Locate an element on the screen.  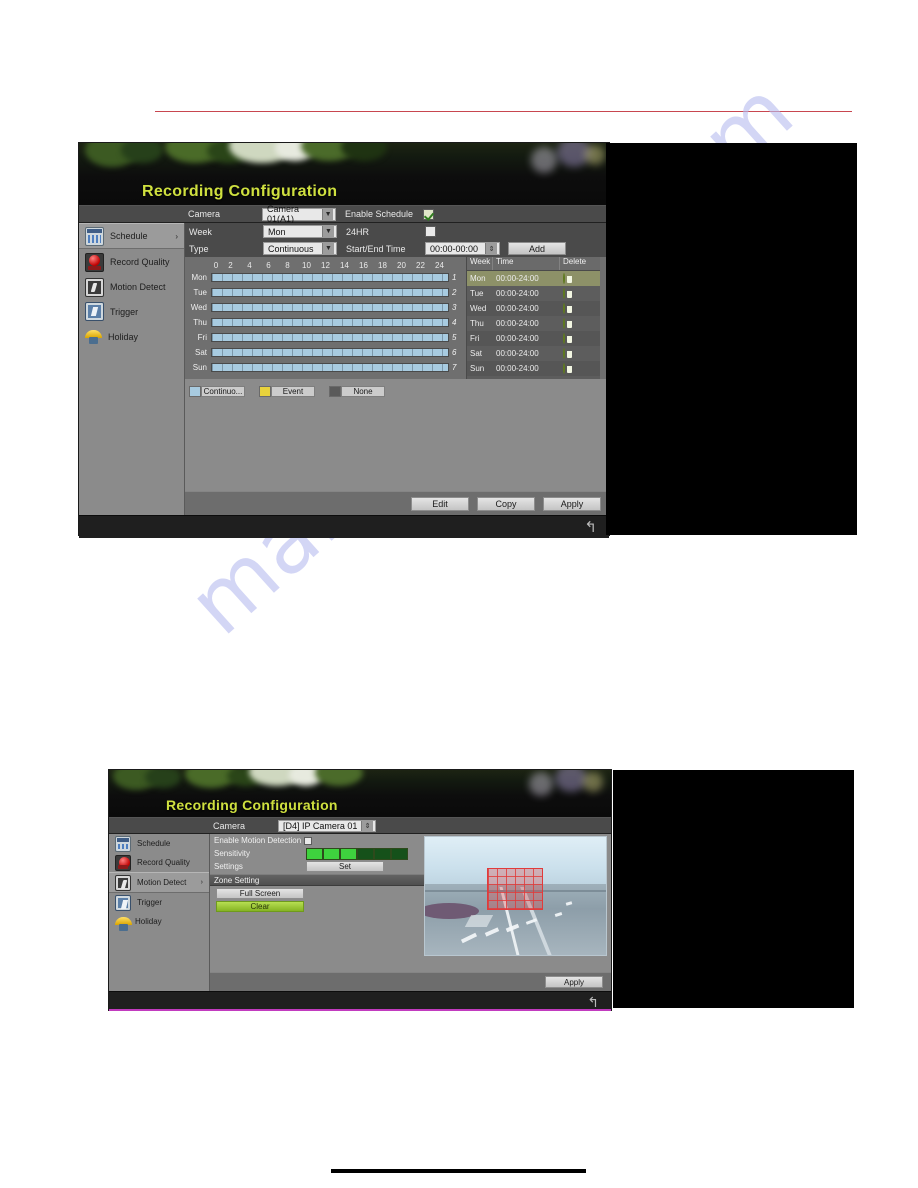
zone-buttons: Full Screen Clear is located at coordinates (317, 899).